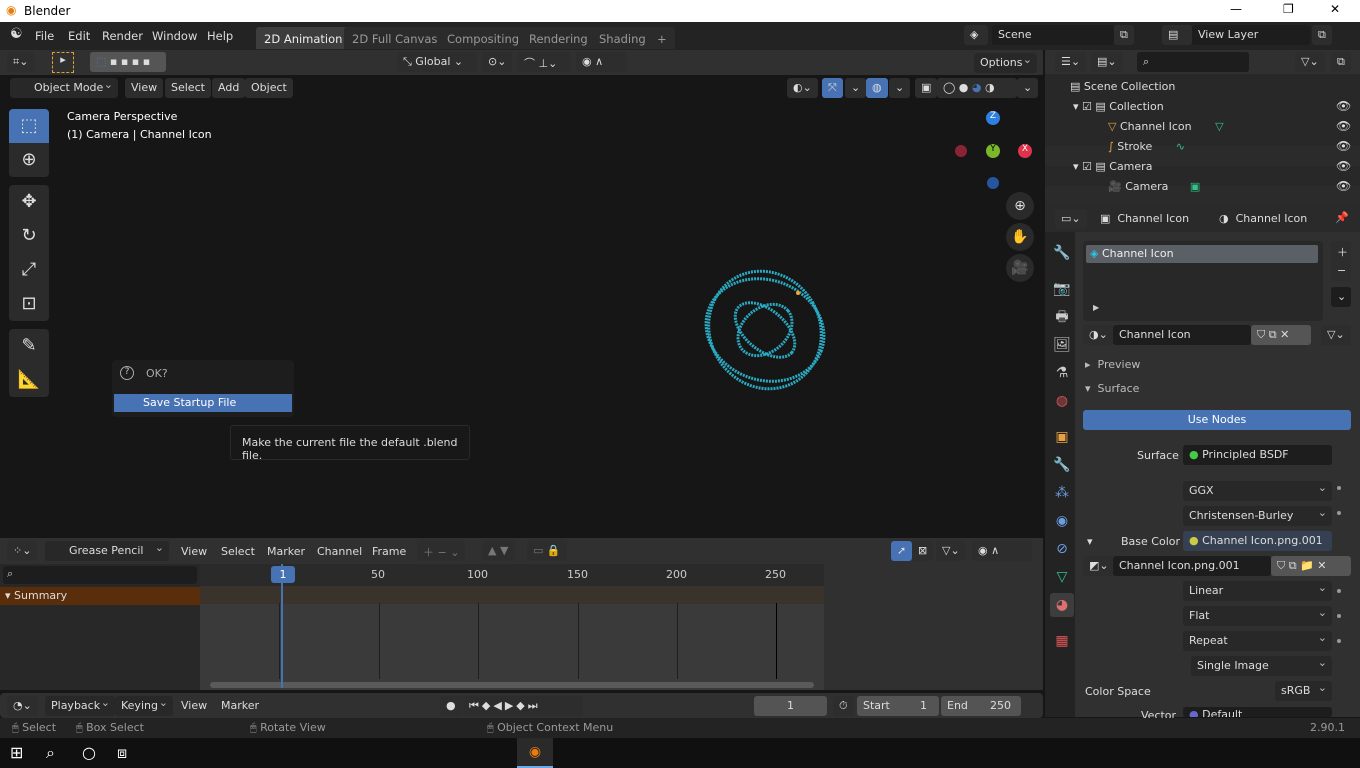 This screenshot has width=1360, height=768. I want to click on outliner-editor-type-icon: ☰⌄, so click(1071, 62).